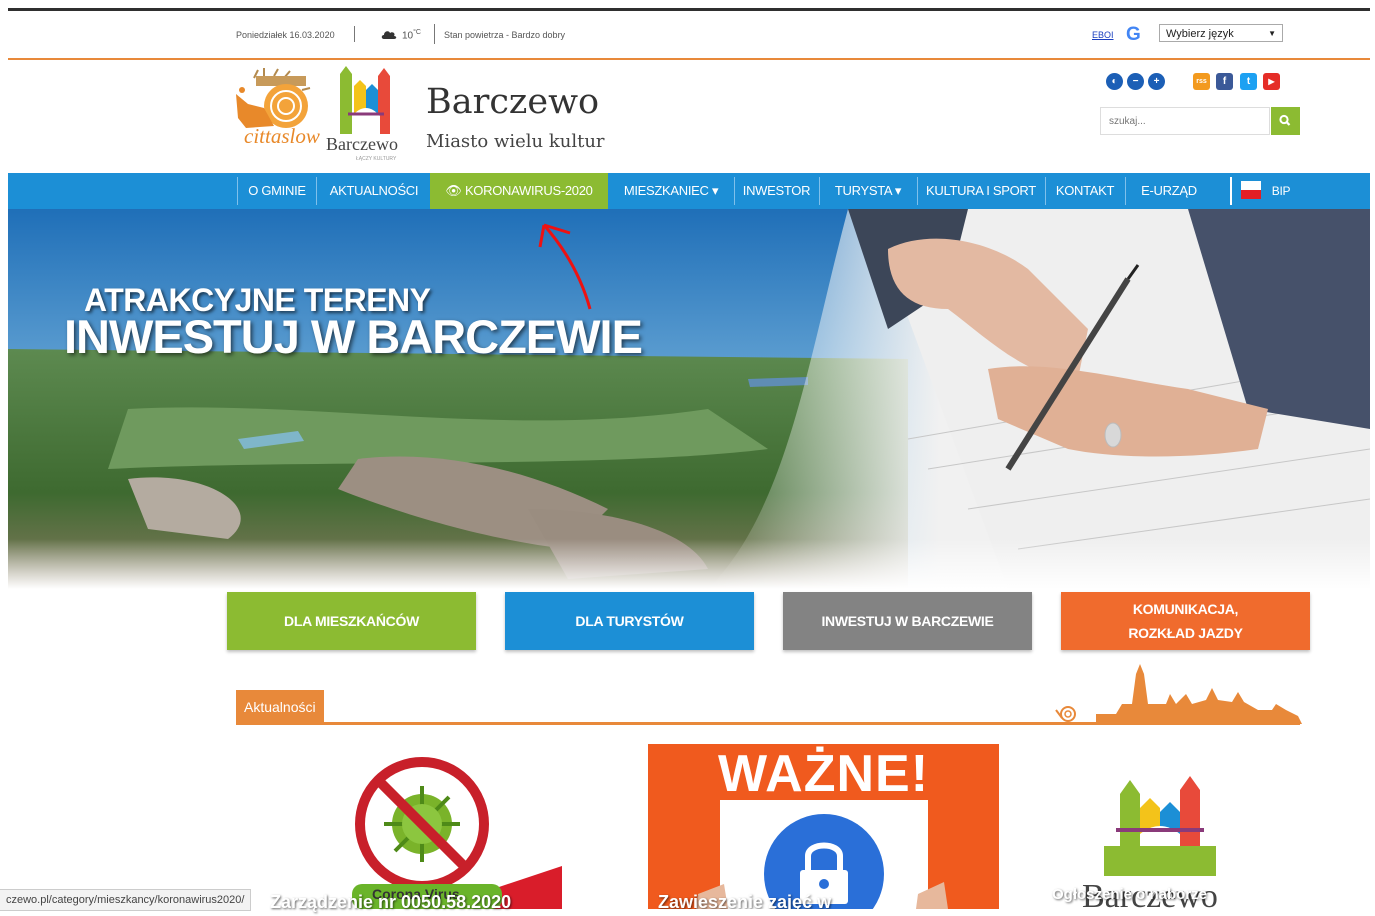 Image resolution: width=1375 pixels, height=916 pixels. Describe the element at coordinates (280, 707) in the screenshot. I see `news-section-label: Aktualności` at that location.